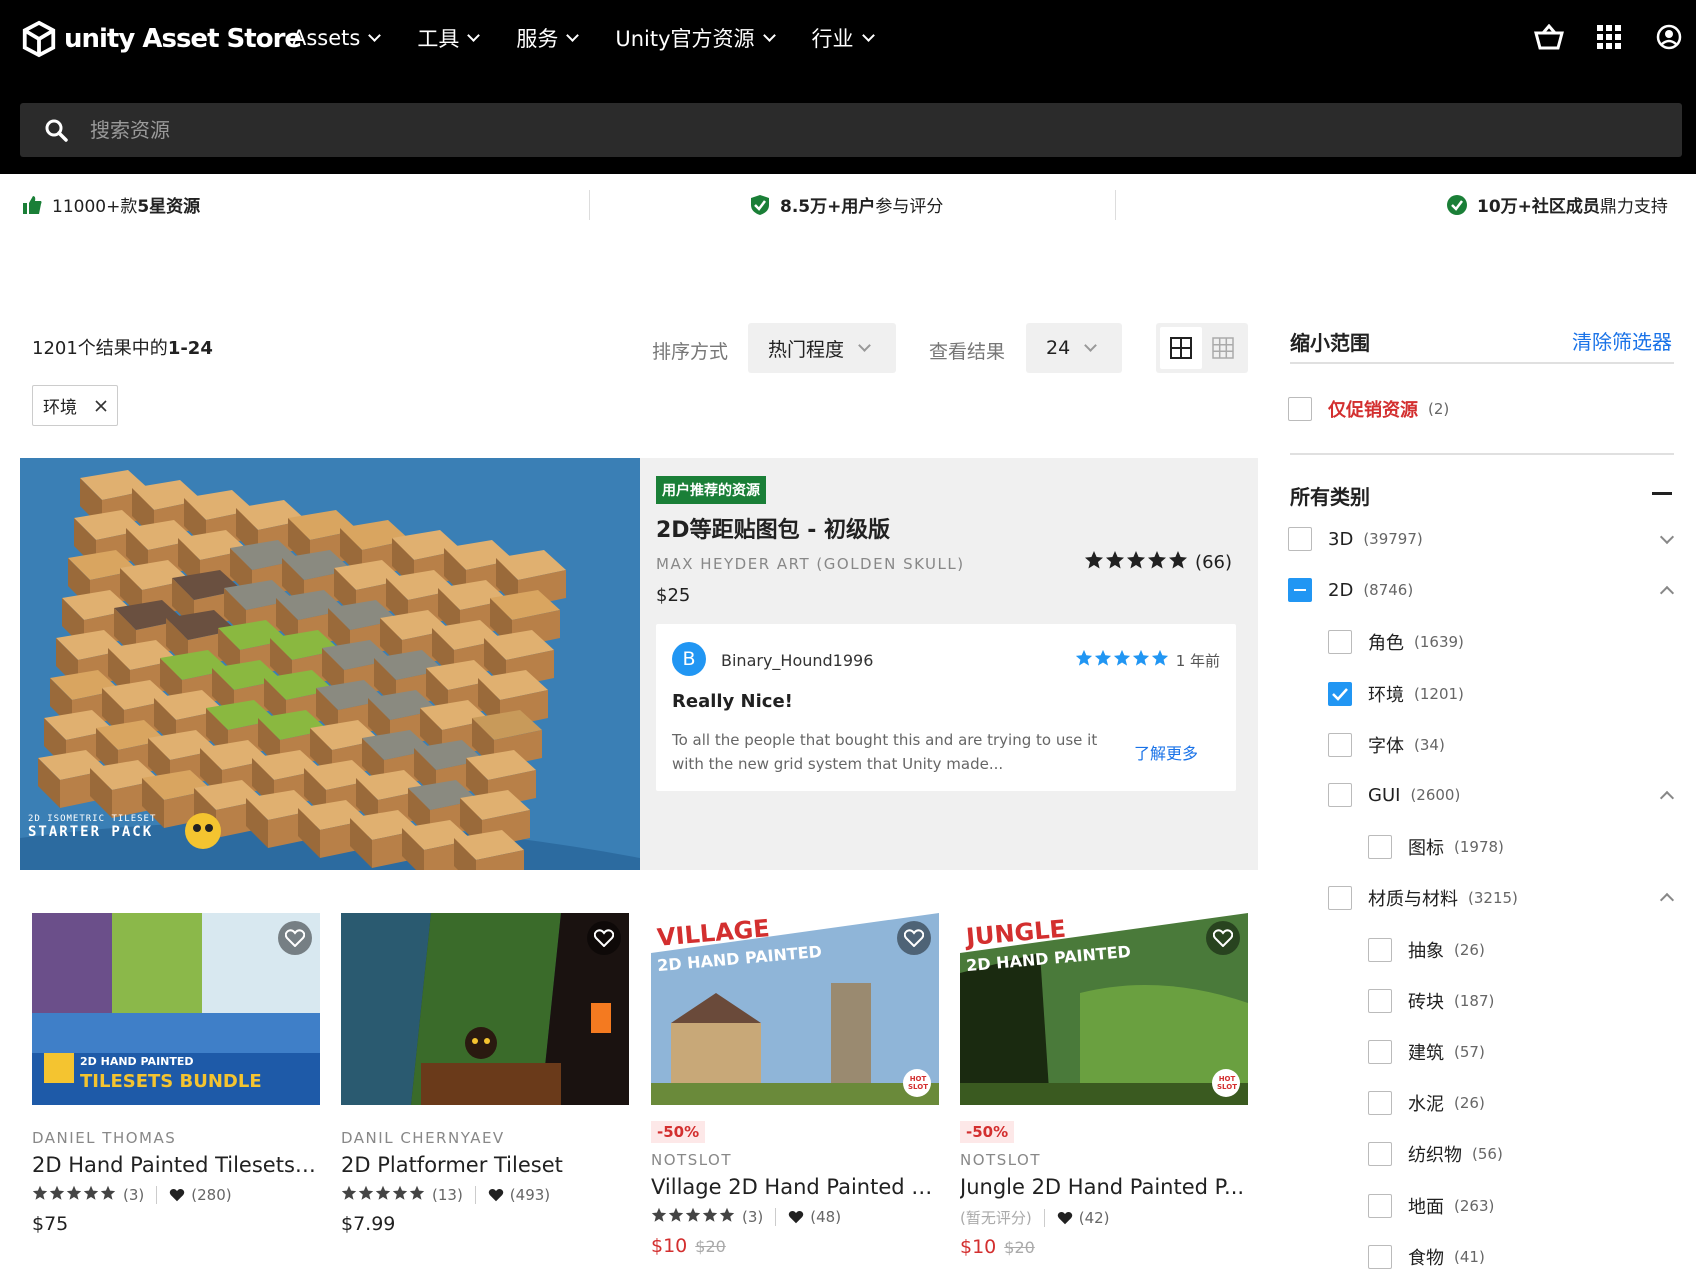 The height and width of the screenshot is (1281, 1696). Describe the element at coordinates (176, 1138) in the screenshot. I see `card-publisher: DANIEL THOMAS` at that location.